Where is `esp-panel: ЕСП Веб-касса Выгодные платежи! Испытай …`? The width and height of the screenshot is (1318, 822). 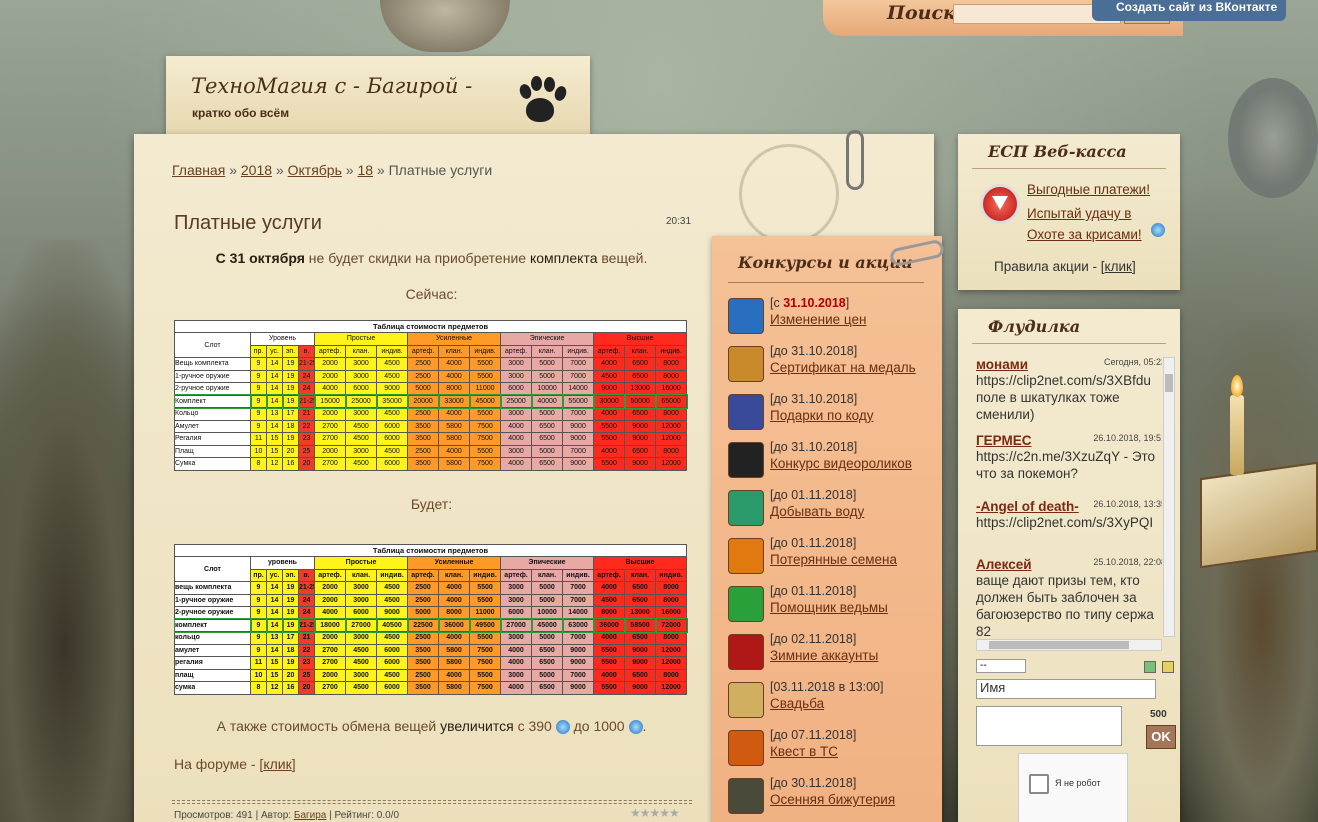 esp-panel: ЕСП Веб-касса Выгодные платежи! Испытай … is located at coordinates (1069, 212).